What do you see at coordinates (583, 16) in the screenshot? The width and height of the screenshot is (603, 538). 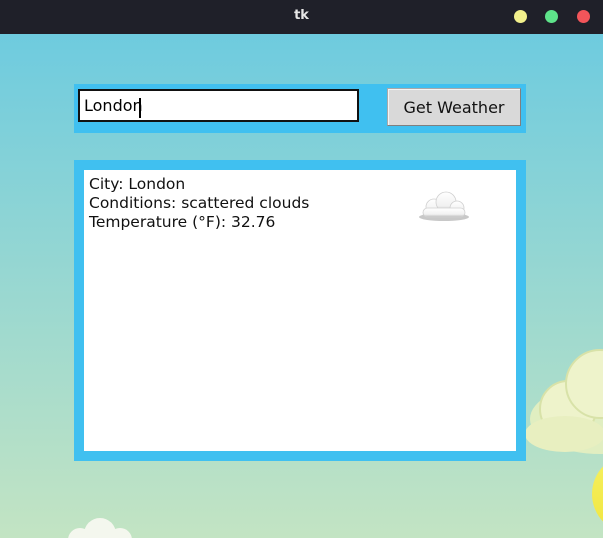 I see `close-button` at bounding box center [583, 16].